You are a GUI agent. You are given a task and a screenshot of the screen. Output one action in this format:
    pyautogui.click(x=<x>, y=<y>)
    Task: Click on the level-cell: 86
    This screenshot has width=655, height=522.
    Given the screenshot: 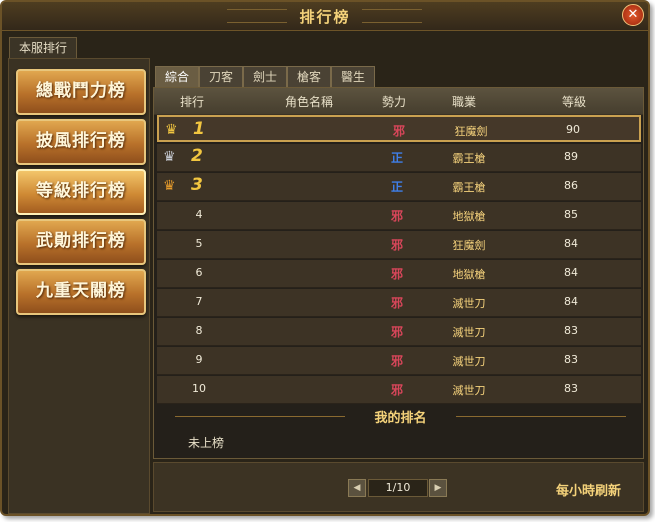 What is the action you would take?
    pyautogui.click(x=571, y=185)
    